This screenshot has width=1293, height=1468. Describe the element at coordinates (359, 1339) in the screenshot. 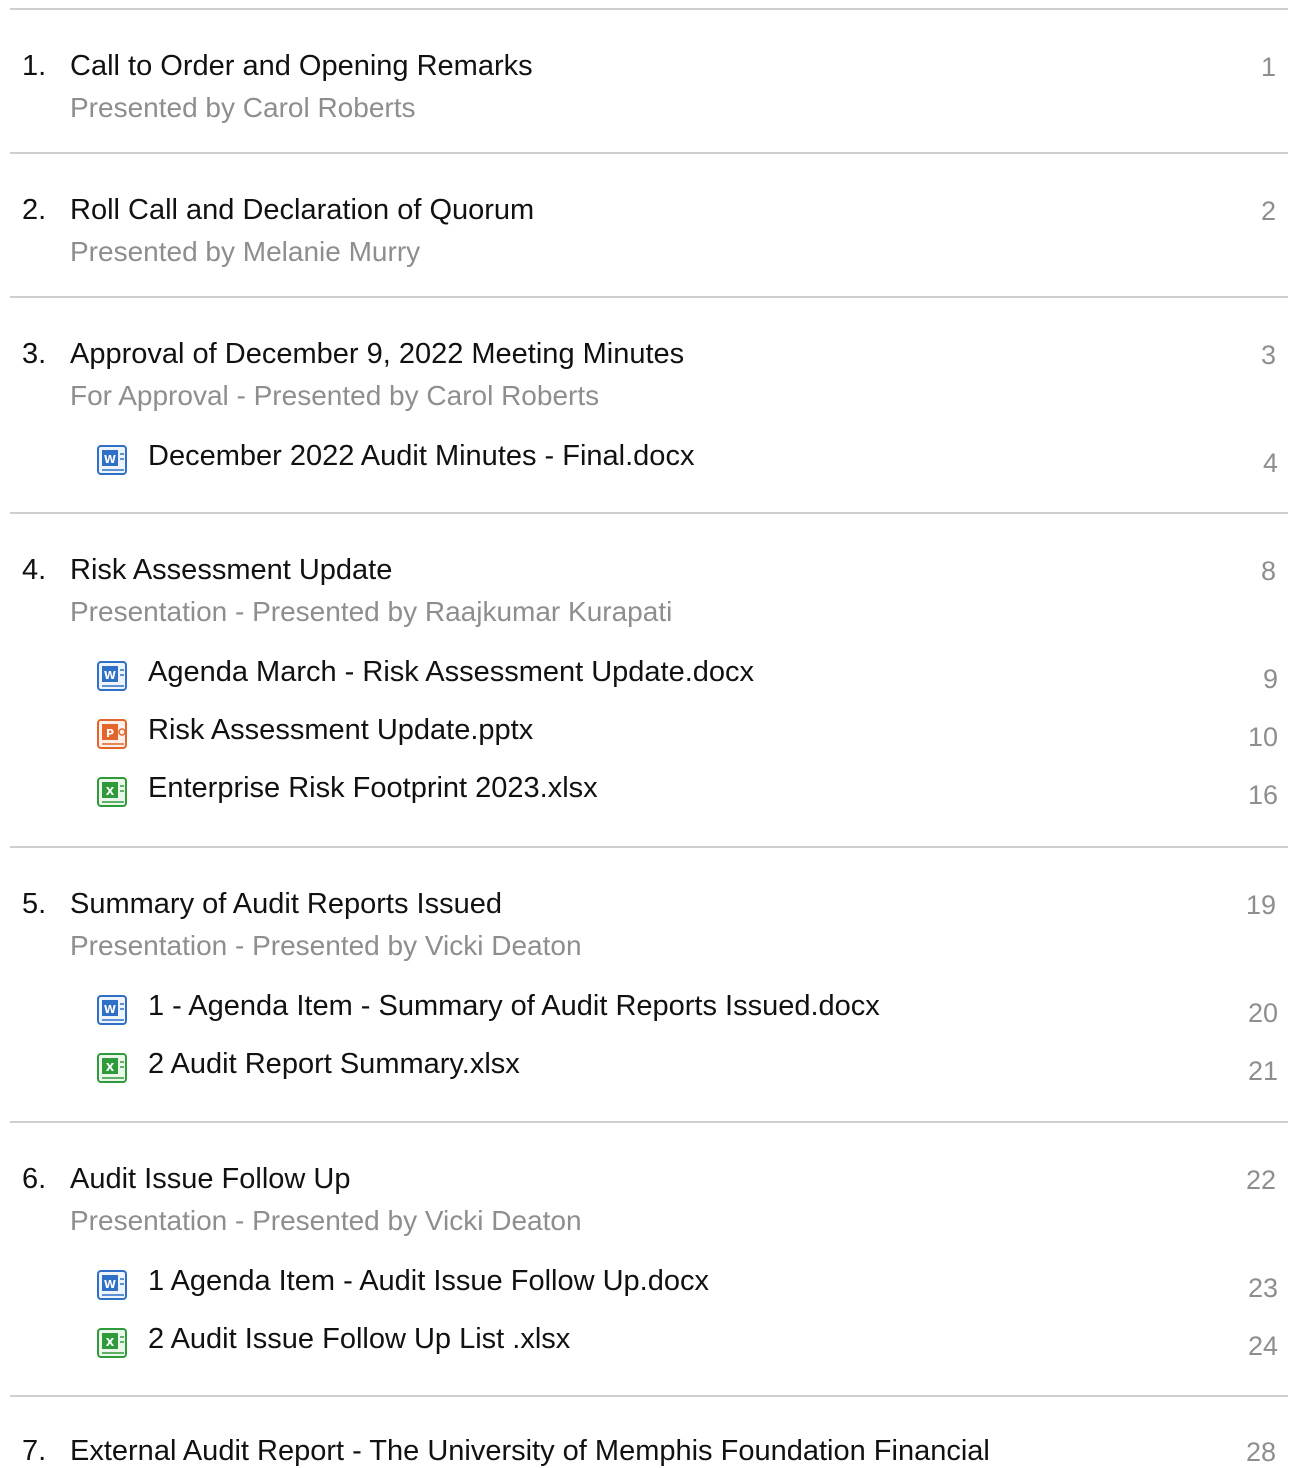

I see `attachment-filename: 2 Audit Issue Follow Up List .xlsx` at that location.